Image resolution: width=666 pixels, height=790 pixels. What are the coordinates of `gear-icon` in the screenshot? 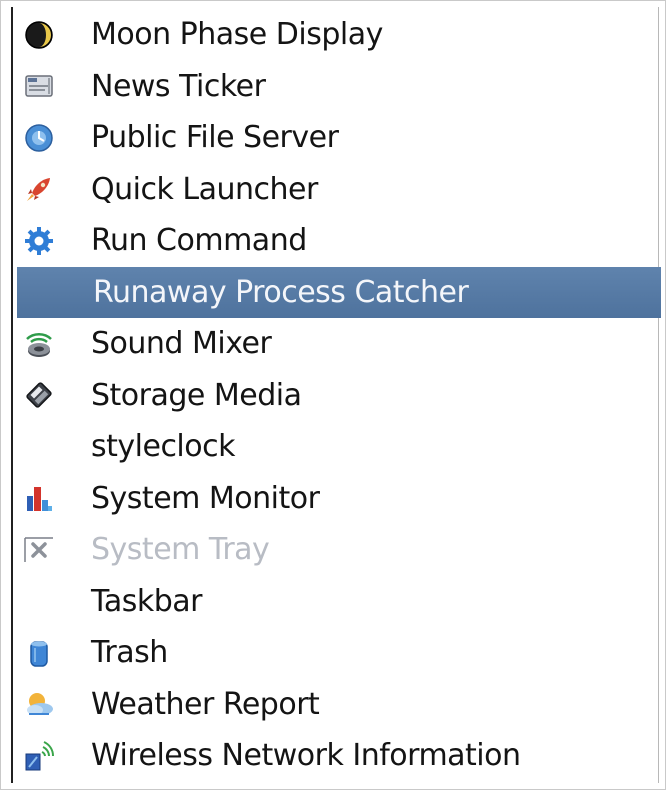 It's located at (39, 241).